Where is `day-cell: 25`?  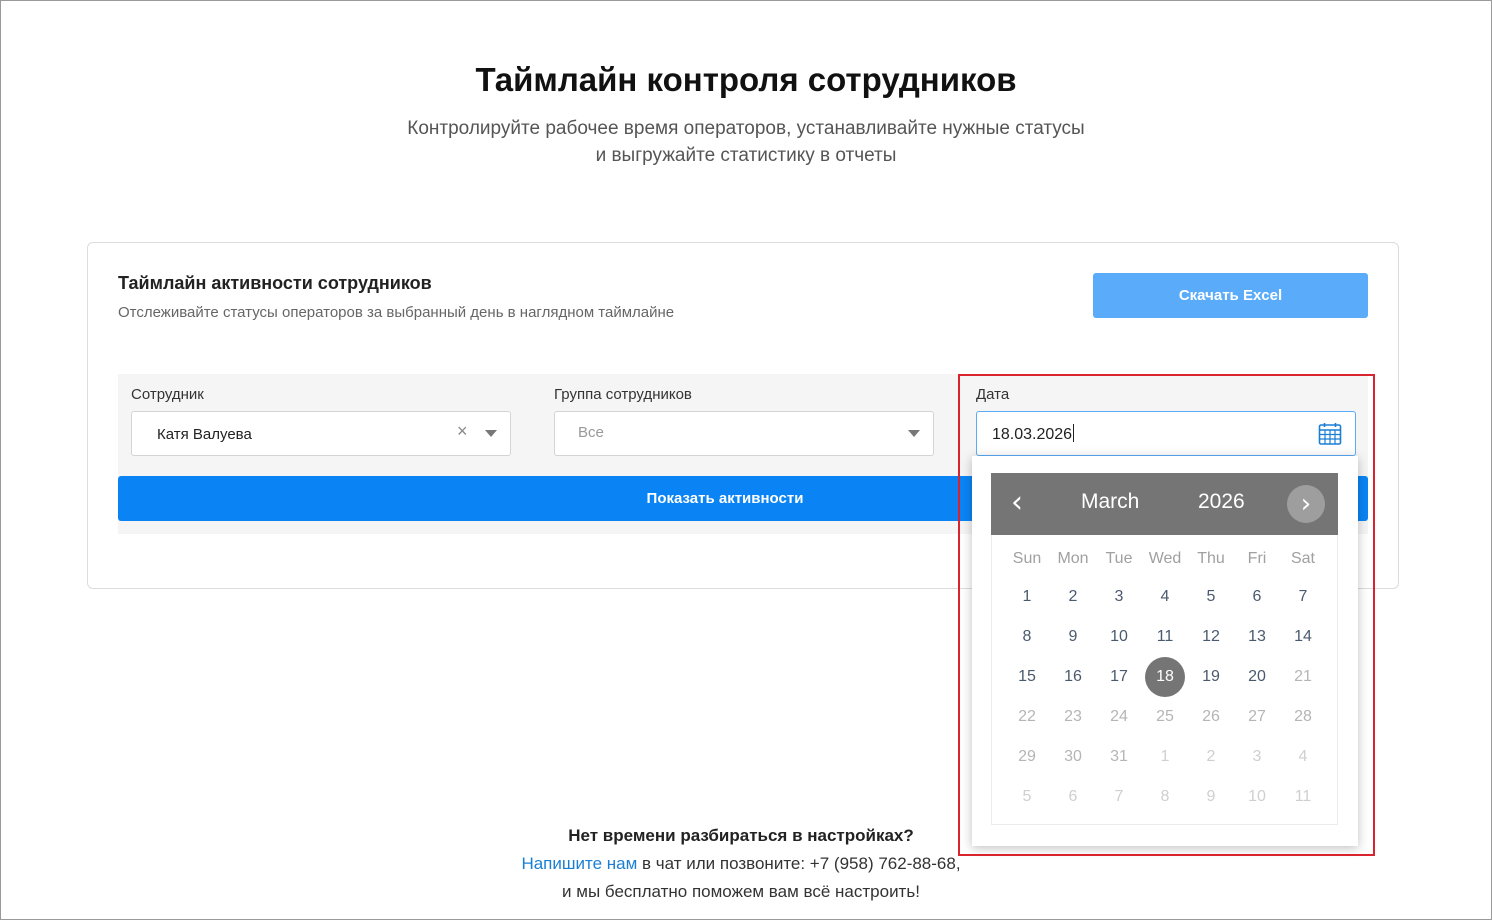
day-cell: 25 is located at coordinates (1165, 717).